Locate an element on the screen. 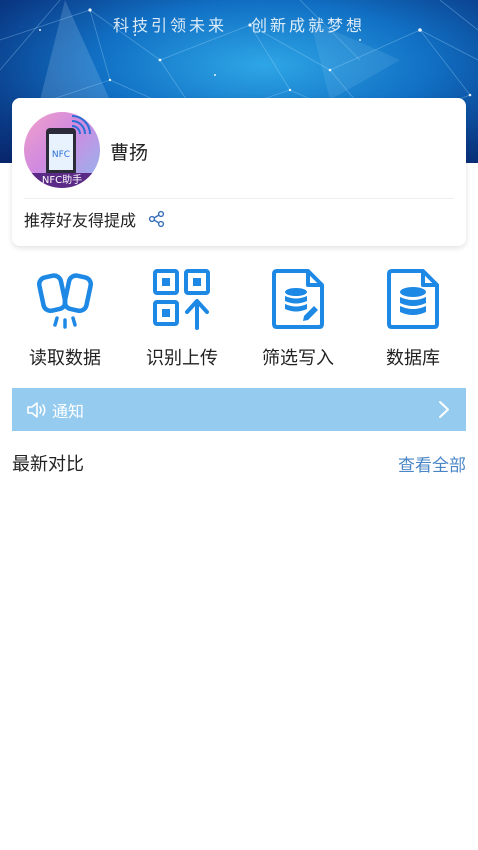 This screenshot has width=478, height=850. slogan-left: 科技引领未来 is located at coordinates (169, 25).